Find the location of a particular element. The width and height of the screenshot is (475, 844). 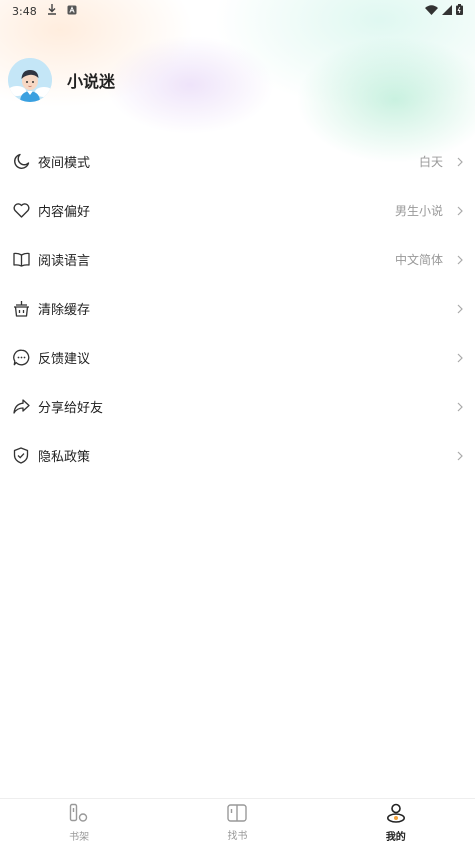

bookshelf-icon is located at coordinates (79, 815).